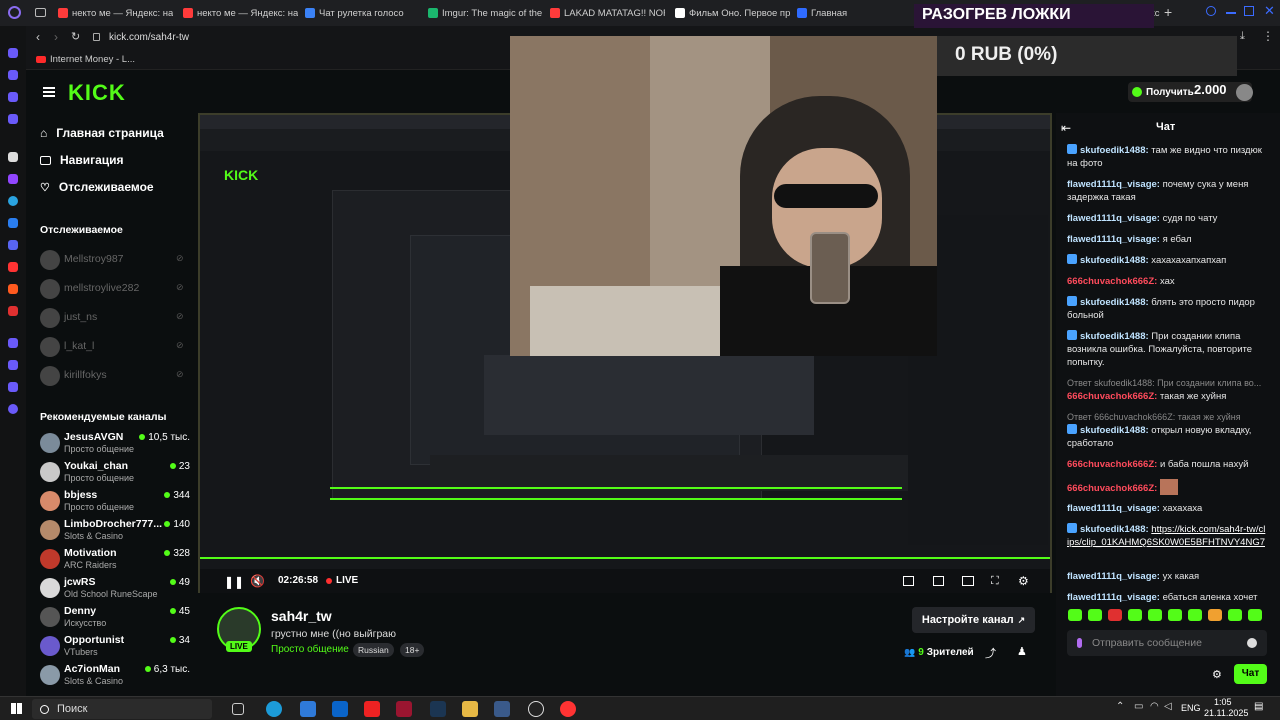 The width and height of the screenshot is (1280, 720). Describe the element at coordinates (257, 581) in the screenshot. I see `volume-icon: 🔇` at that location.